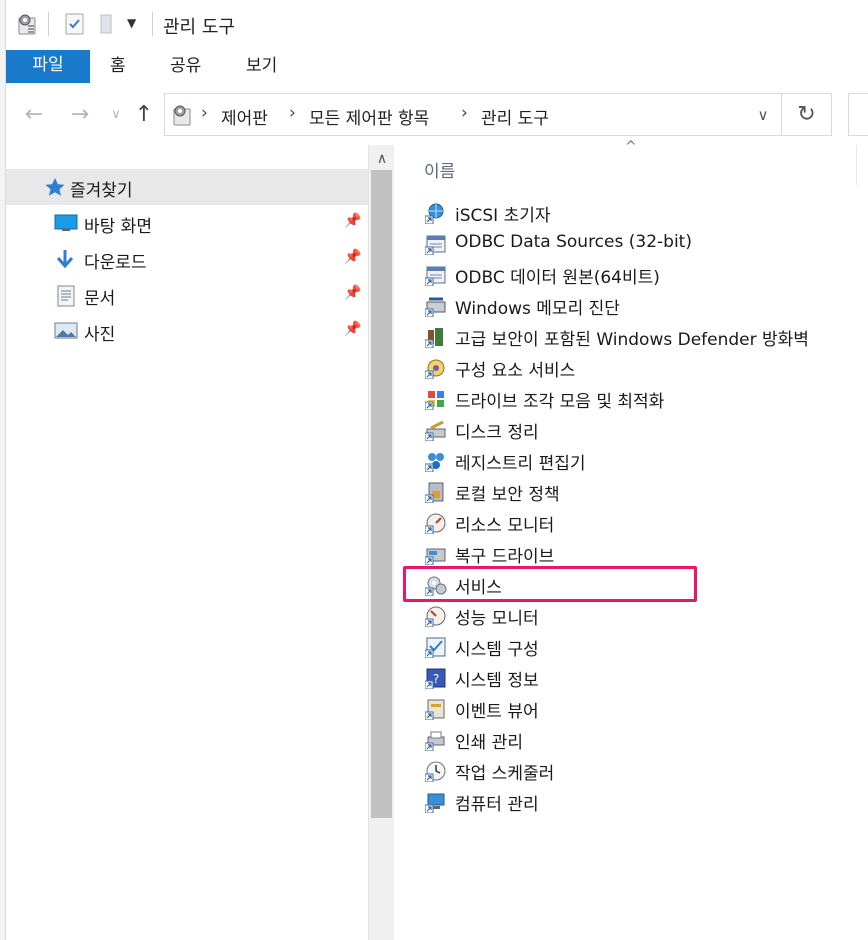 This screenshot has height=940, width=868. I want to click on tab-file: 파일, so click(48, 66).